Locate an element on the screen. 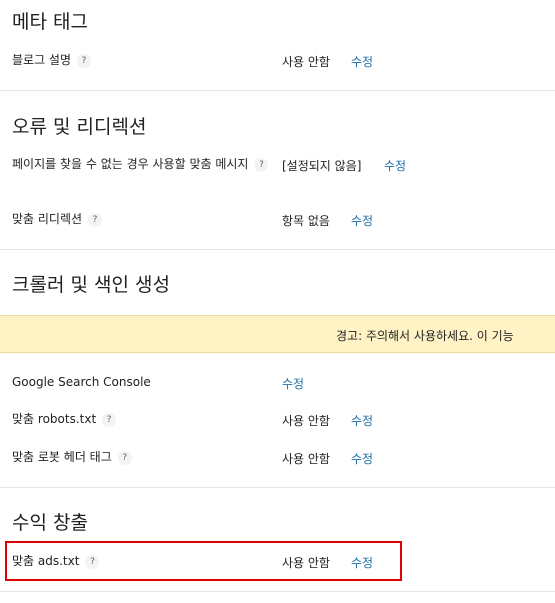 The width and height of the screenshot is (555, 603). section-title-meta-tags: 메타 태그 is located at coordinates (50, 22).